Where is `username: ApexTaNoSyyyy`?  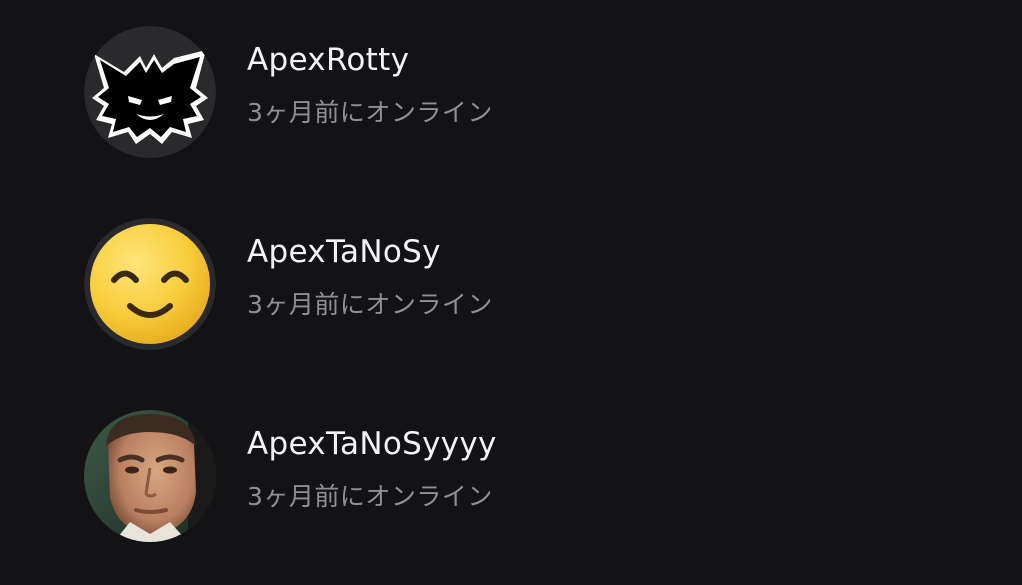 username: ApexTaNoSyyyy is located at coordinates (372, 444).